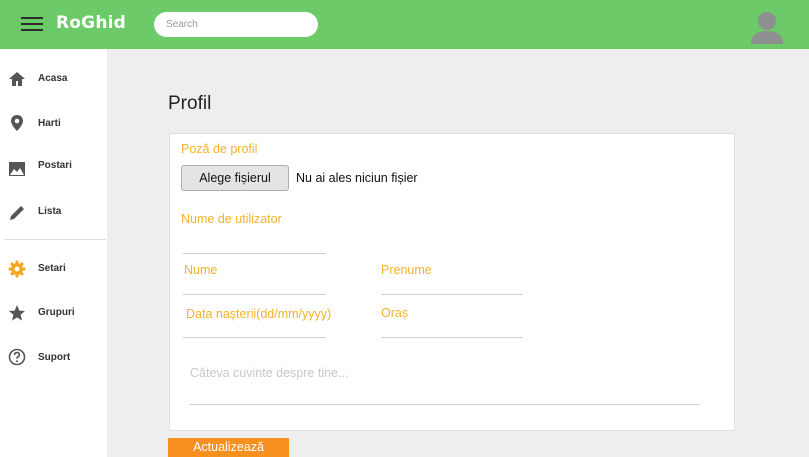 This screenshot has width=809, height=457. What do you see at coordinates (231, 219) in the screenshot?
I see `username-label: Nume de utilizator` at bounding box center [231, 219].